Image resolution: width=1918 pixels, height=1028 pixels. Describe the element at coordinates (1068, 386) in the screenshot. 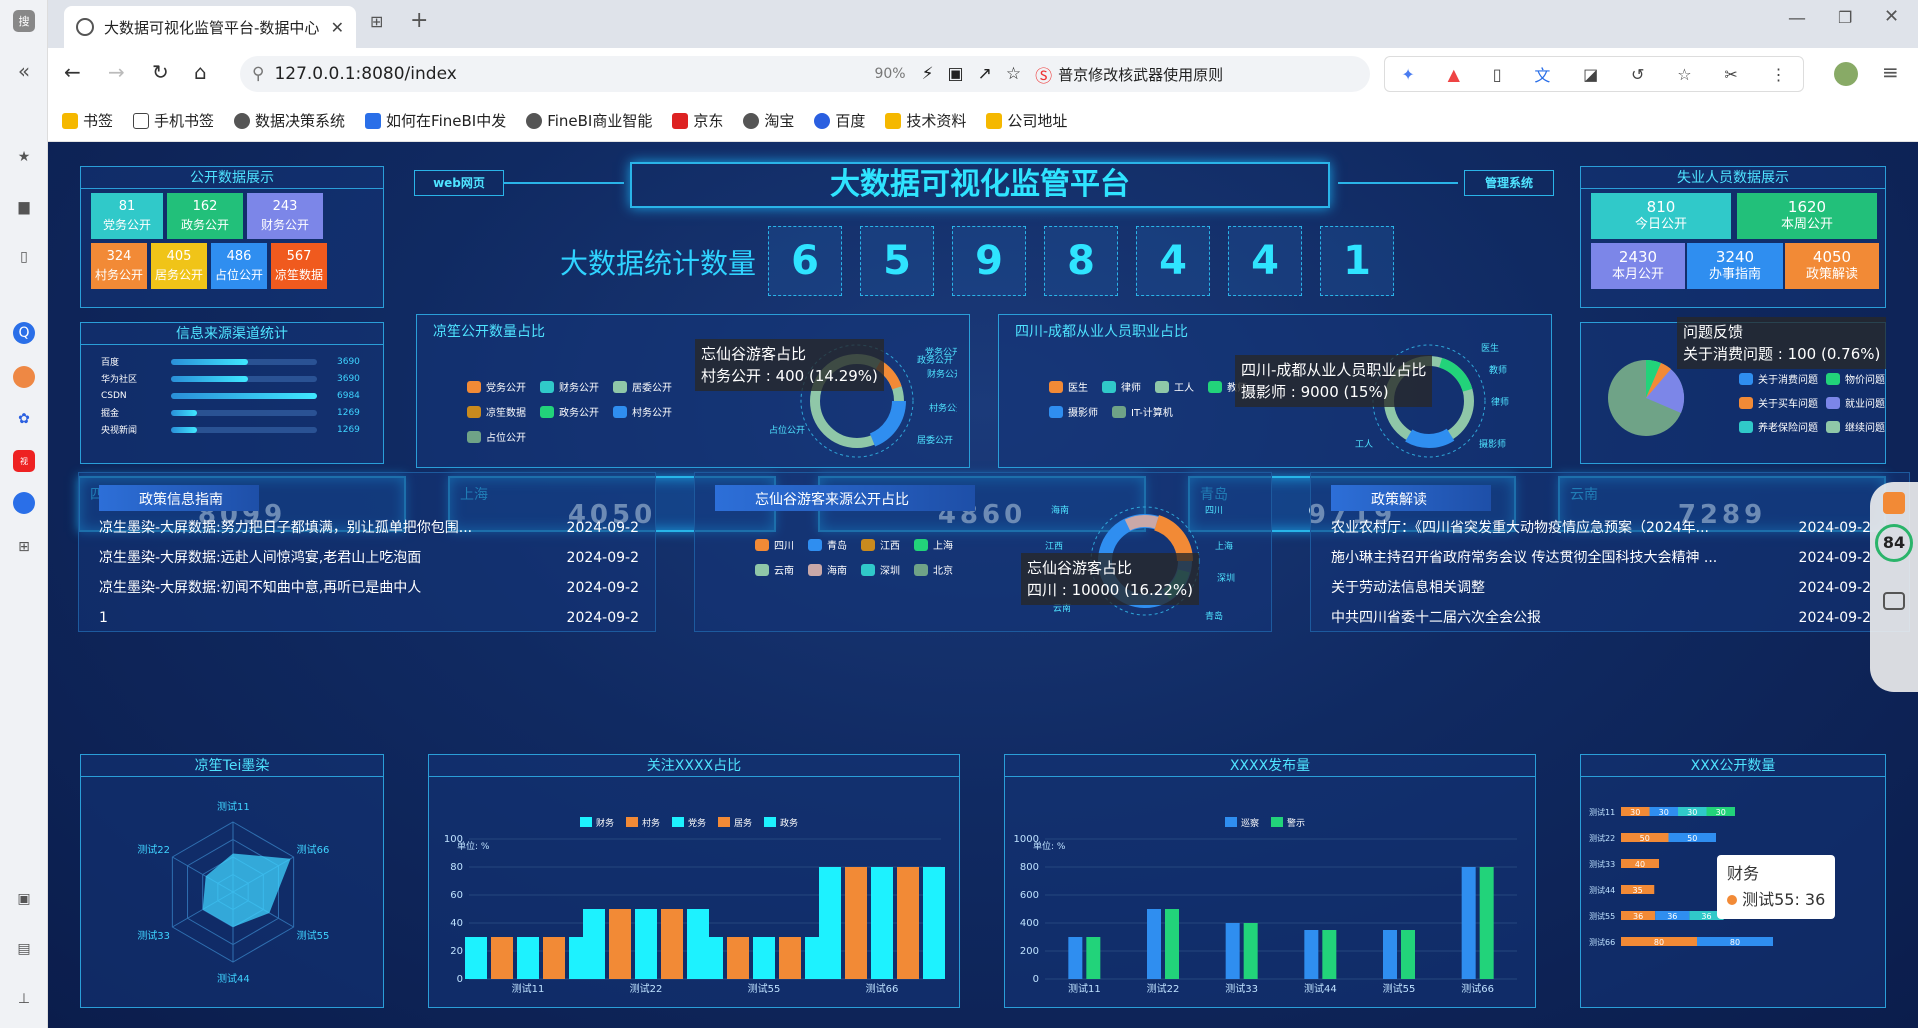

I see `legend-item: 医生` at that location.